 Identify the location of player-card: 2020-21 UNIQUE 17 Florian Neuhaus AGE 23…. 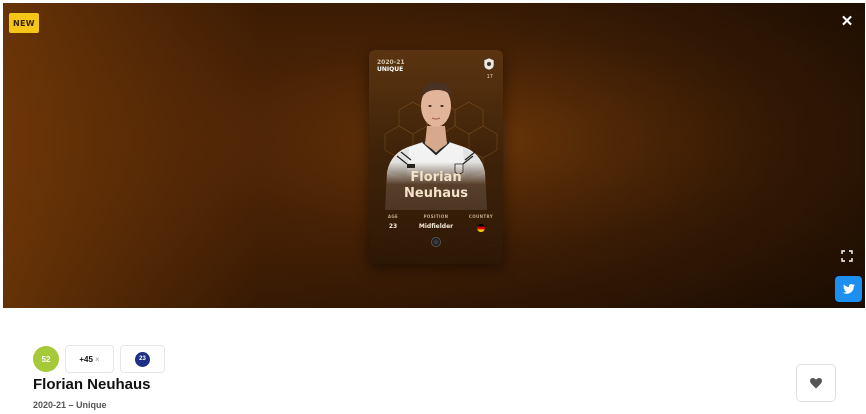
(436, 157).